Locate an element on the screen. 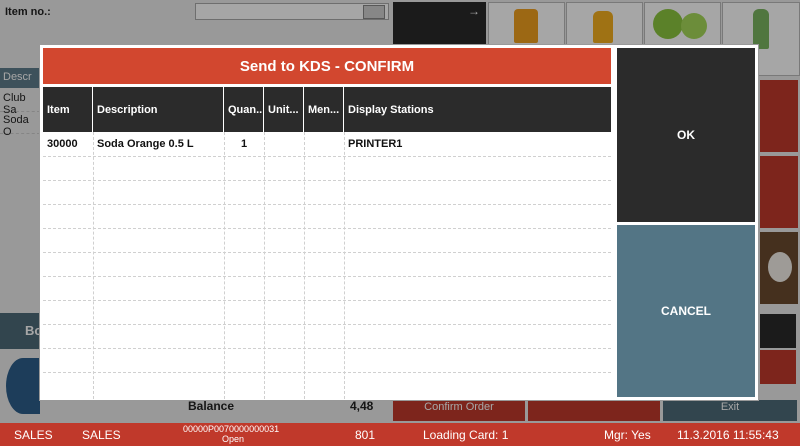 The height and width of the screenshot is (446, 800). loading-card-status: Loading Card: 1 is located at coordinates (466, 435).